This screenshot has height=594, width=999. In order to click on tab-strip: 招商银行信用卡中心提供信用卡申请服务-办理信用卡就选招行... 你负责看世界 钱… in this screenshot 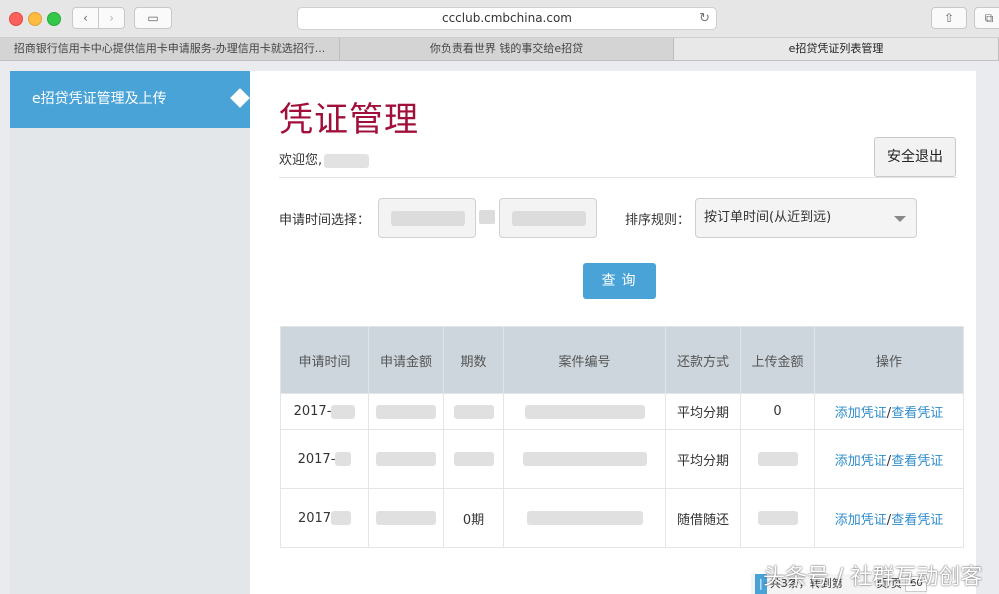, I will do `click(499, 49)`.